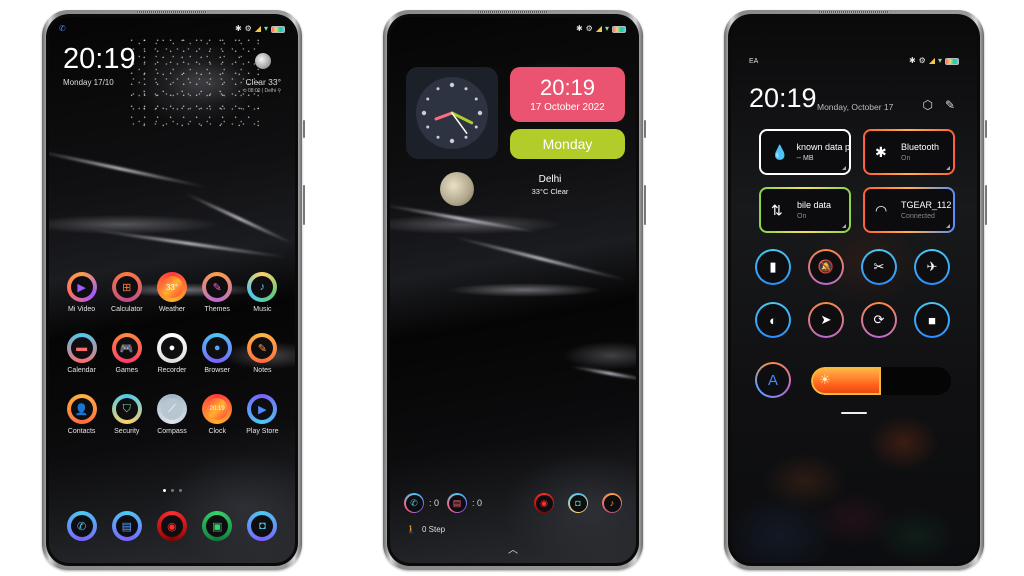 Image resolution: width=1024 pixels, height=576 pixels. What do you see at coordinates (567, 94) in the screenshot?
I see `date-widget: 20:19 17 October 2022` at bounding box center [567, 94].